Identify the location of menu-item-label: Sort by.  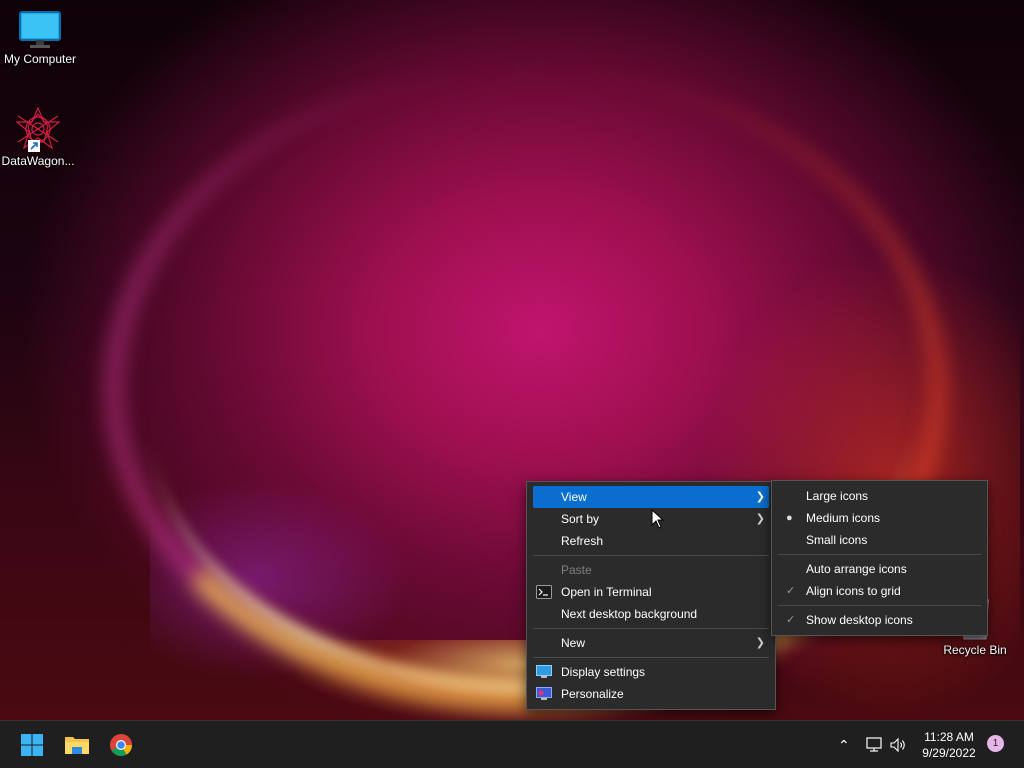
(580, 519).